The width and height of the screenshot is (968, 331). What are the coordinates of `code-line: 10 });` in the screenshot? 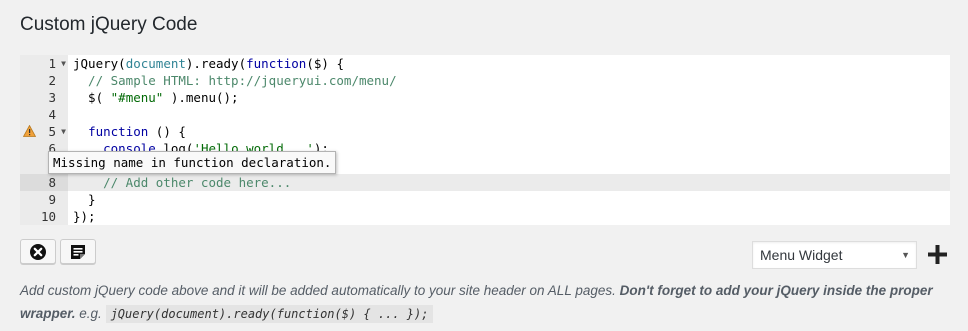 It's located at (485, 216).